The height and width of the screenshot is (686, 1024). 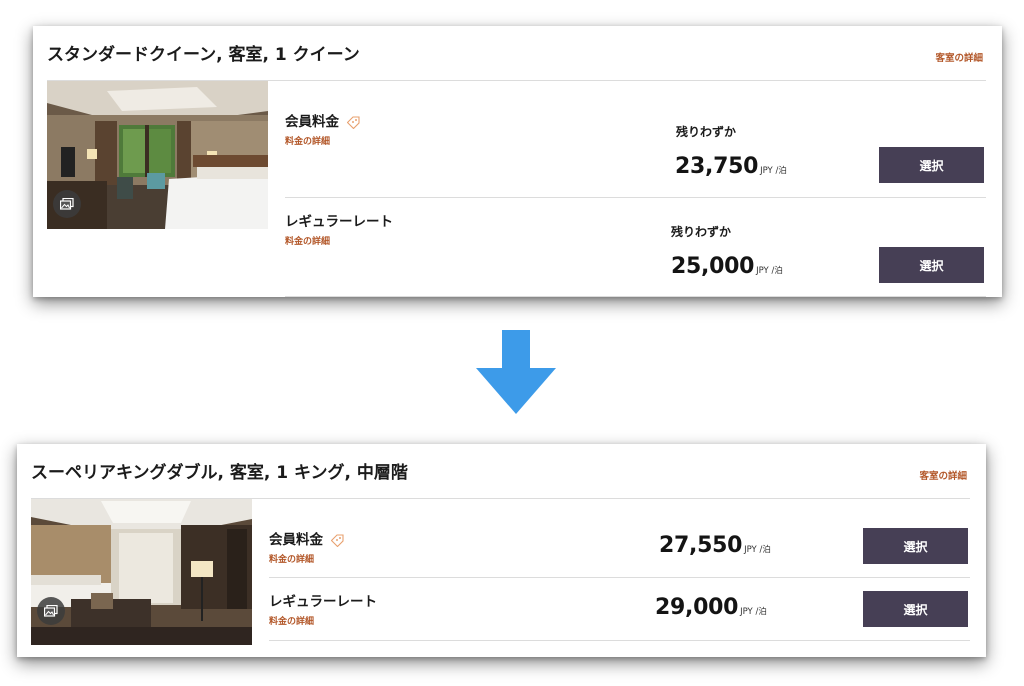 I want to click on room-photo-image, so click(x=141, y=572).